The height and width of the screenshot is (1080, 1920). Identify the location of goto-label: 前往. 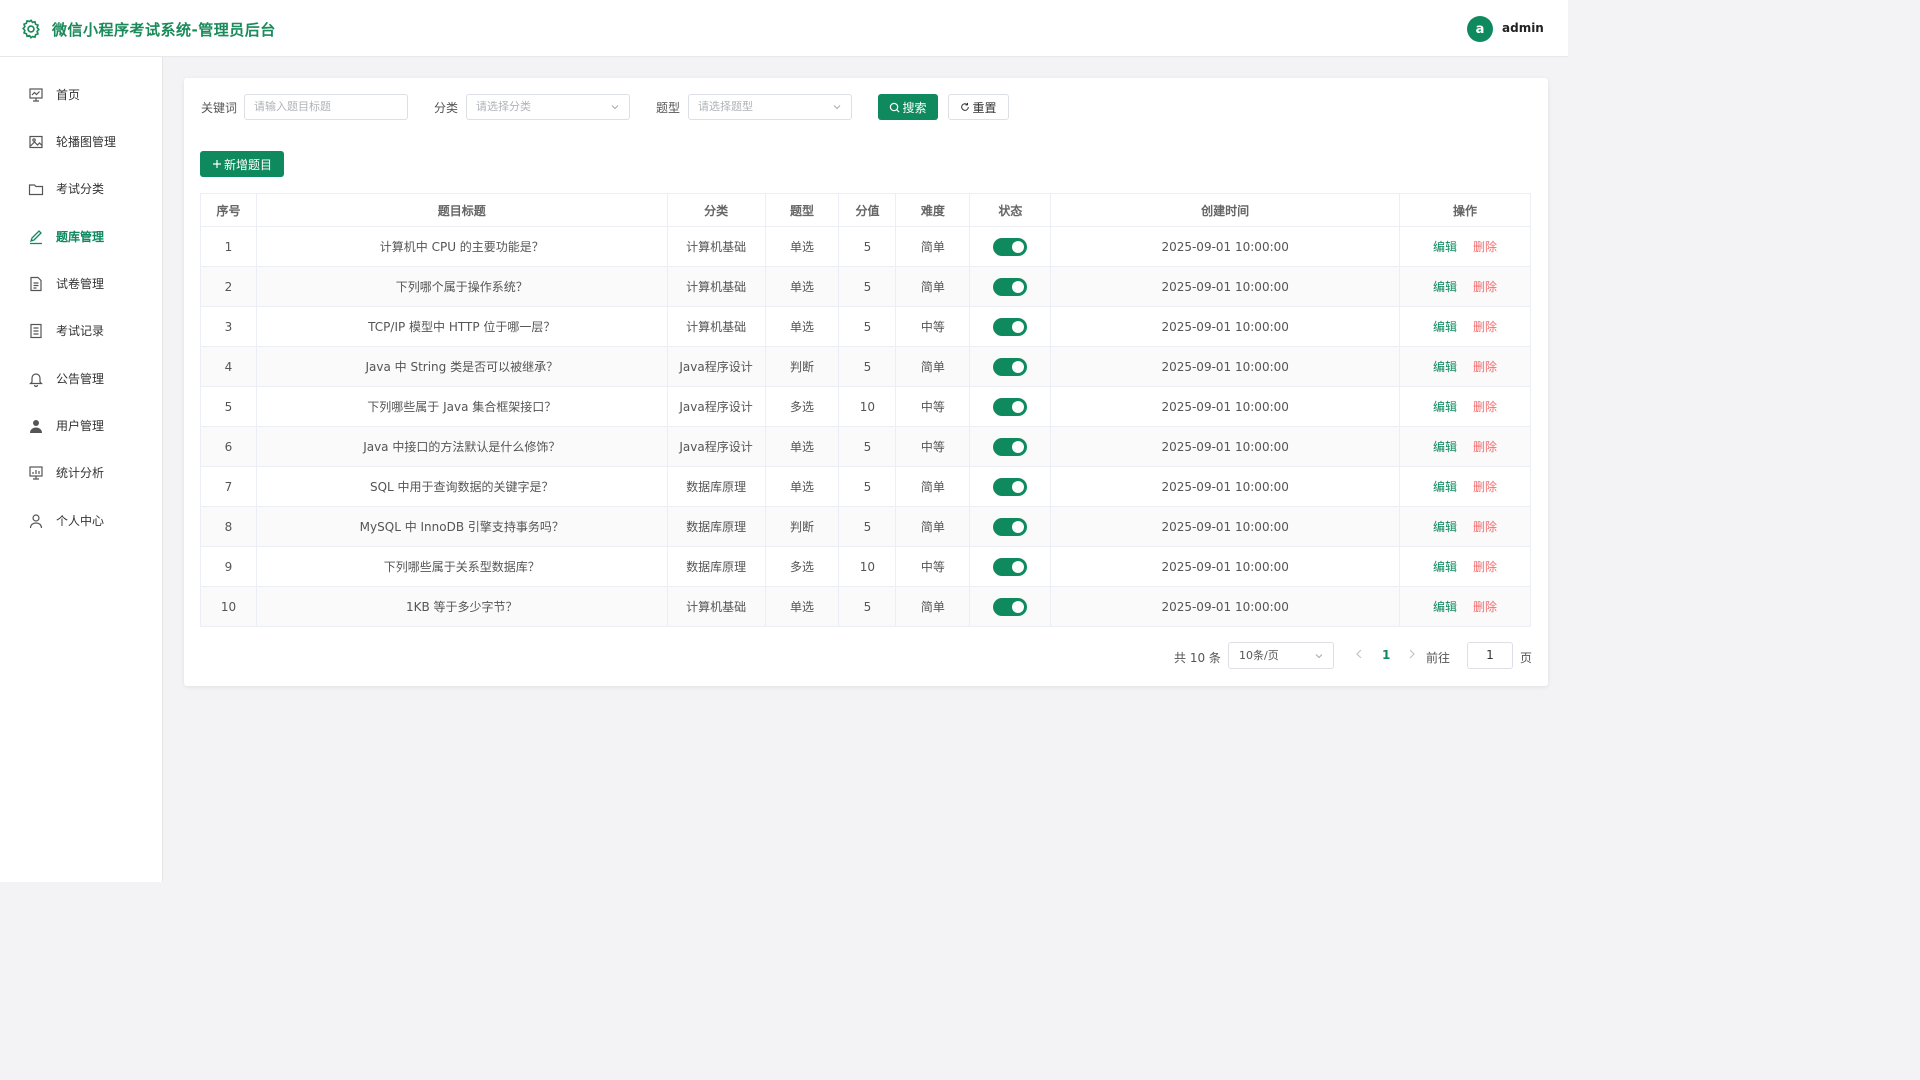
(1438, 658).